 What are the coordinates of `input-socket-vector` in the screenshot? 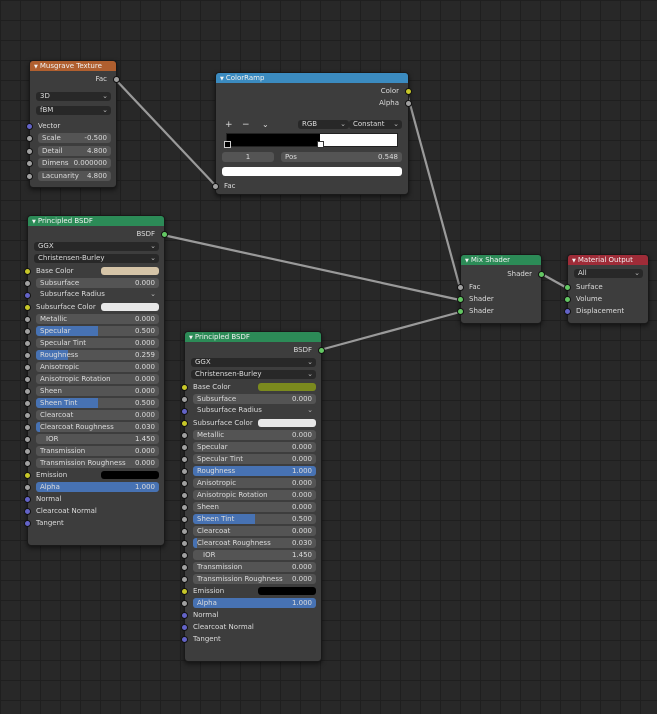 It's located at (29, 126).